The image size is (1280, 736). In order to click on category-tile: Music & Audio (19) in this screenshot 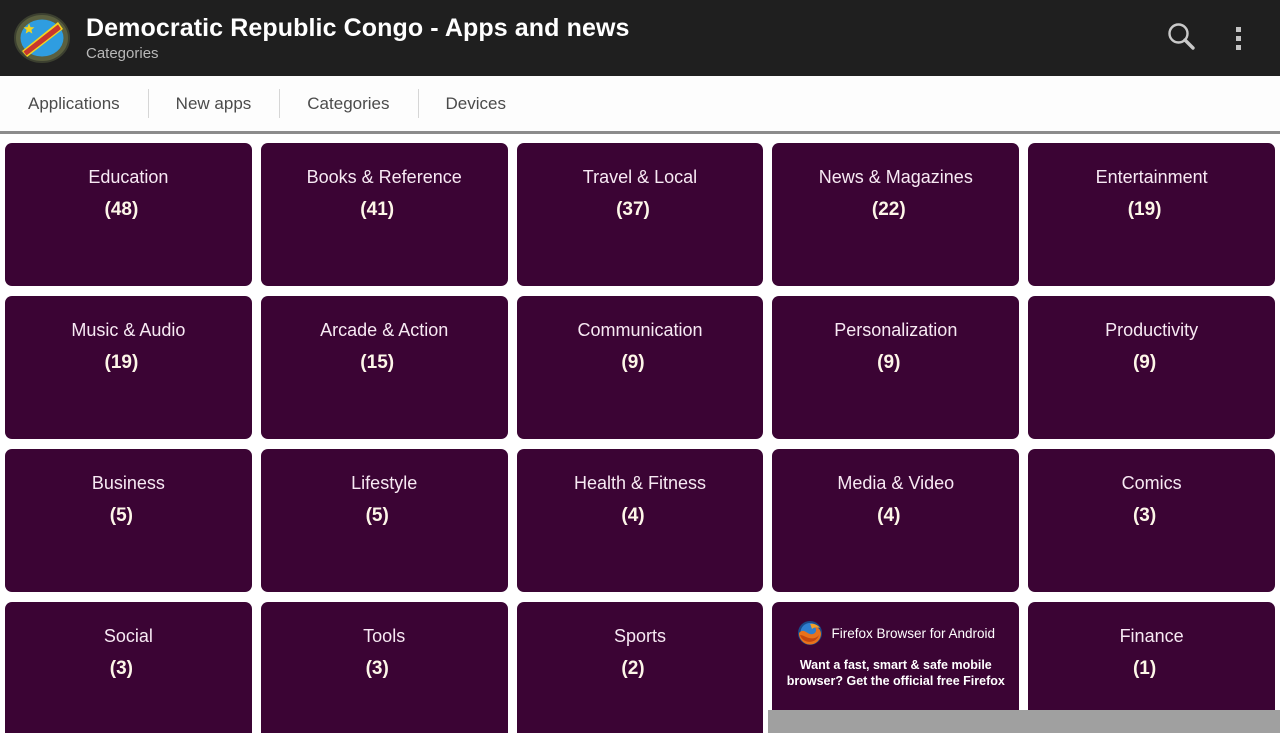, I will do `click(128, 367)`.